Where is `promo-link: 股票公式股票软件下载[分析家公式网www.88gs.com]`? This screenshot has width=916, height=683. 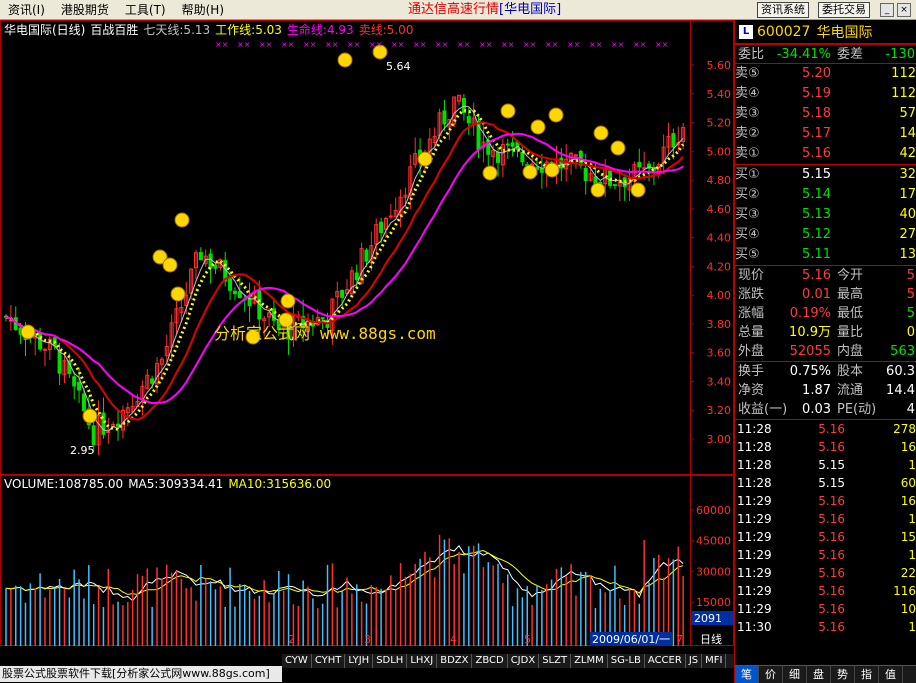
promo-link: 股票公式股票软件下载[分析家公式网www.88gs.com] is located at coordinates (141, 674).